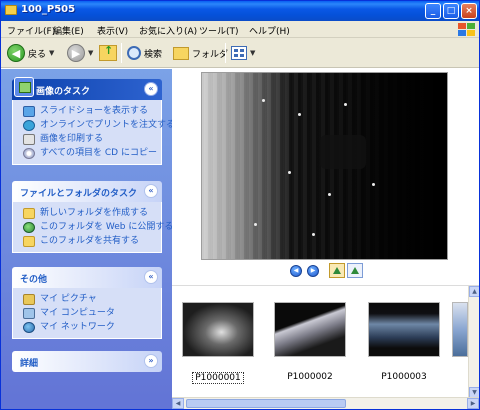  What do you see at coordinates (29, 241) in the screenshot?
I see `share-folder-icon` at bounding box center [29, 241].